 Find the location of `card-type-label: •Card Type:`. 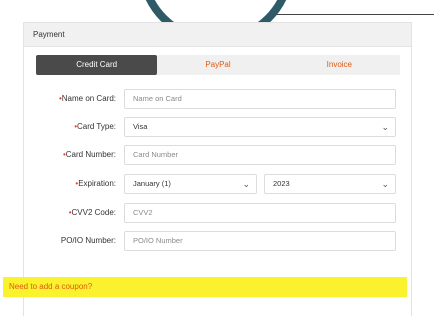

card-type-label: •Card Type: is located at coordinates (95, 126).